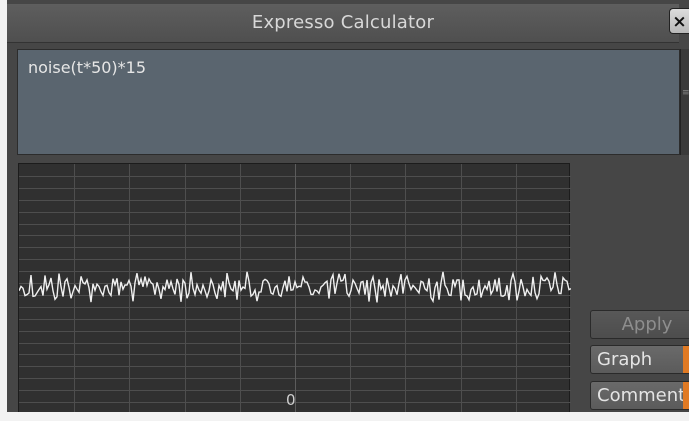 The width and height of the screenshot is (689, 421). I want to click on graph-toggle-indicator, so click(686, 359).